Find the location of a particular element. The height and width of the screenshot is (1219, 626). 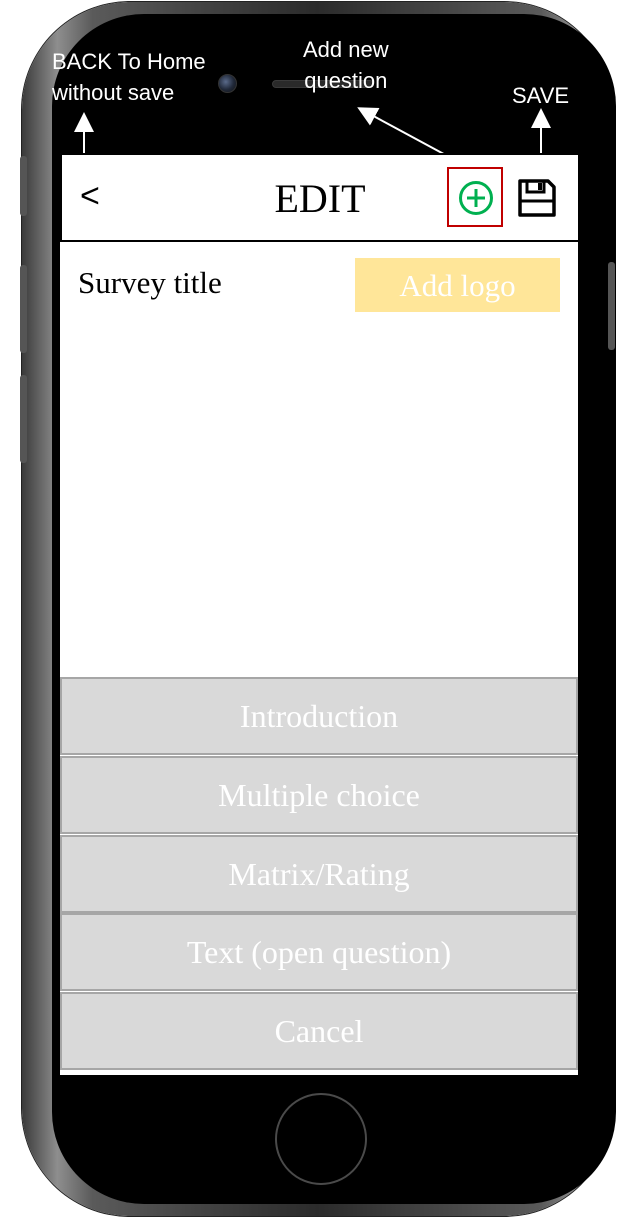

survey-title: Survey title is located at coordinates (150, 283).